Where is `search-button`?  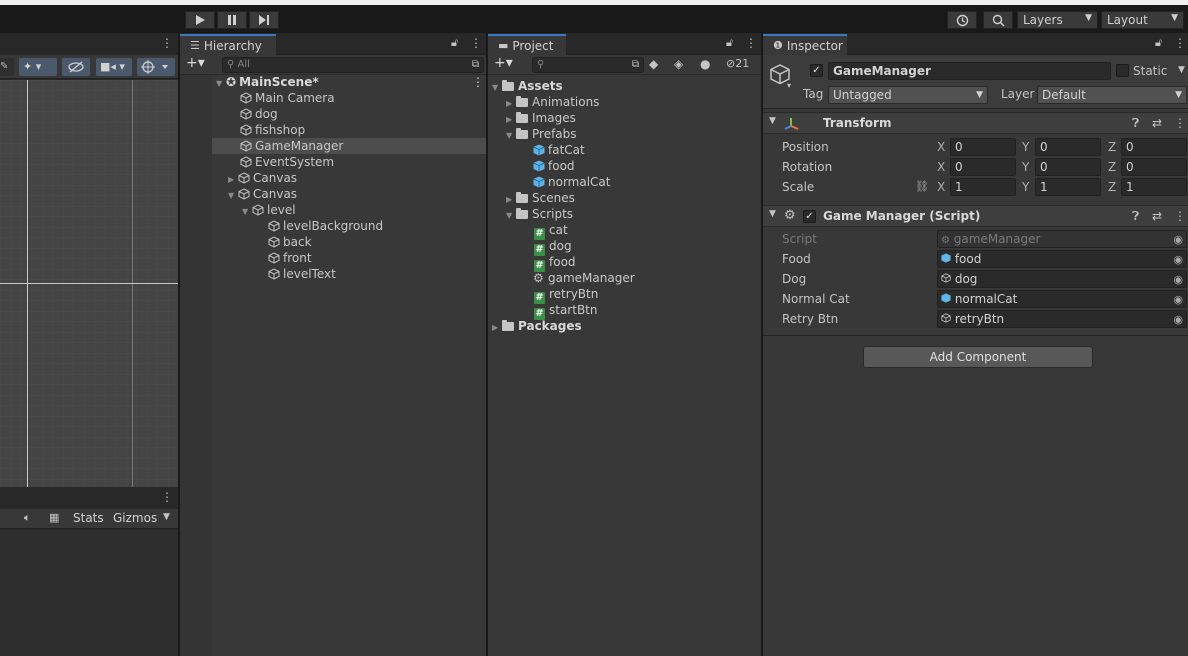
search-button is located at coordinates (998, 20).